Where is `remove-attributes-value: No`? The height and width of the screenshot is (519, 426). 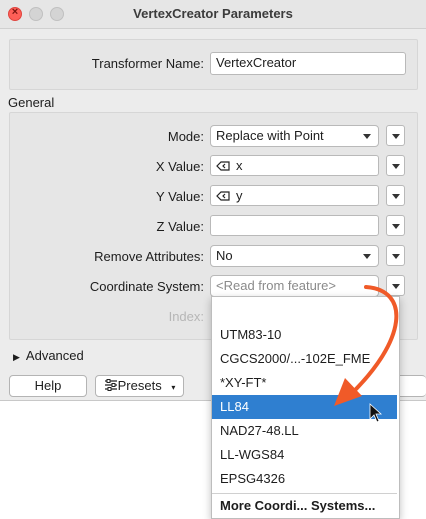 remove-attributes-value: No is located at coordinates (224, 255).